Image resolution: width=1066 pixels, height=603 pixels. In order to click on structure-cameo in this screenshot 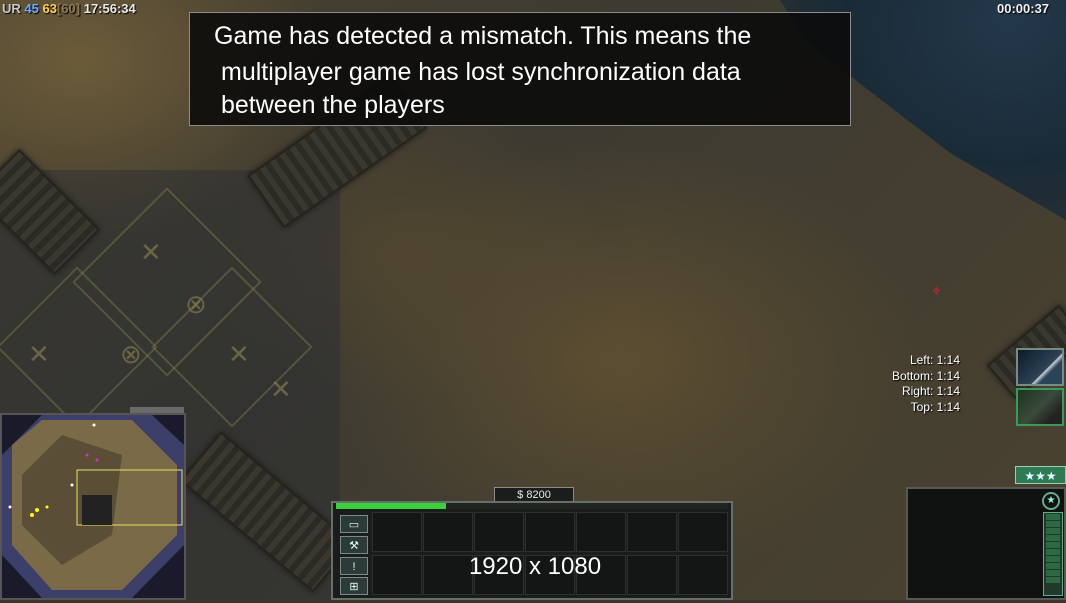, I will do `click(1040, 407)`.